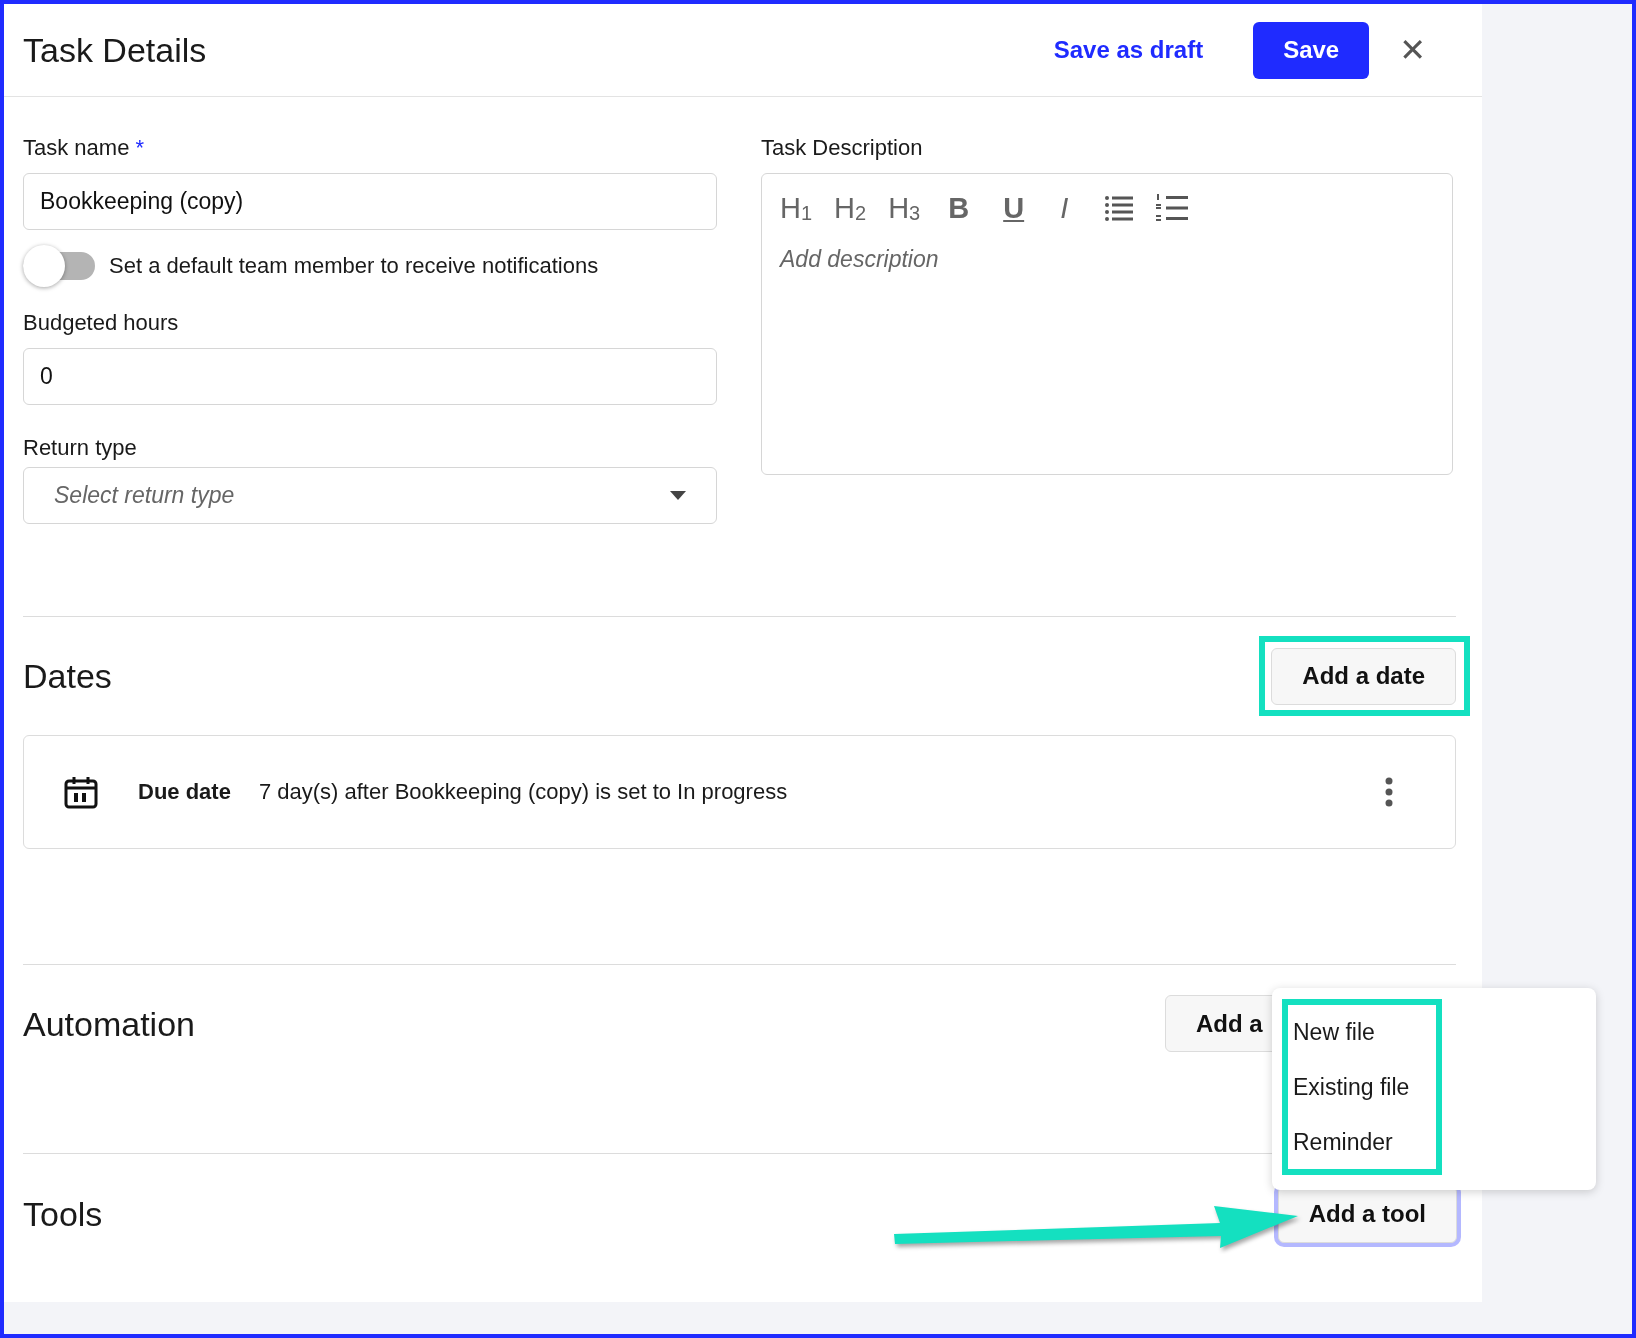 This screenshot has height=1338, width=1636. I want to click on description-editor: H$_{1}$ H$_{2}$ H$_{3}$ B U I Add description, so click(1107, 324).